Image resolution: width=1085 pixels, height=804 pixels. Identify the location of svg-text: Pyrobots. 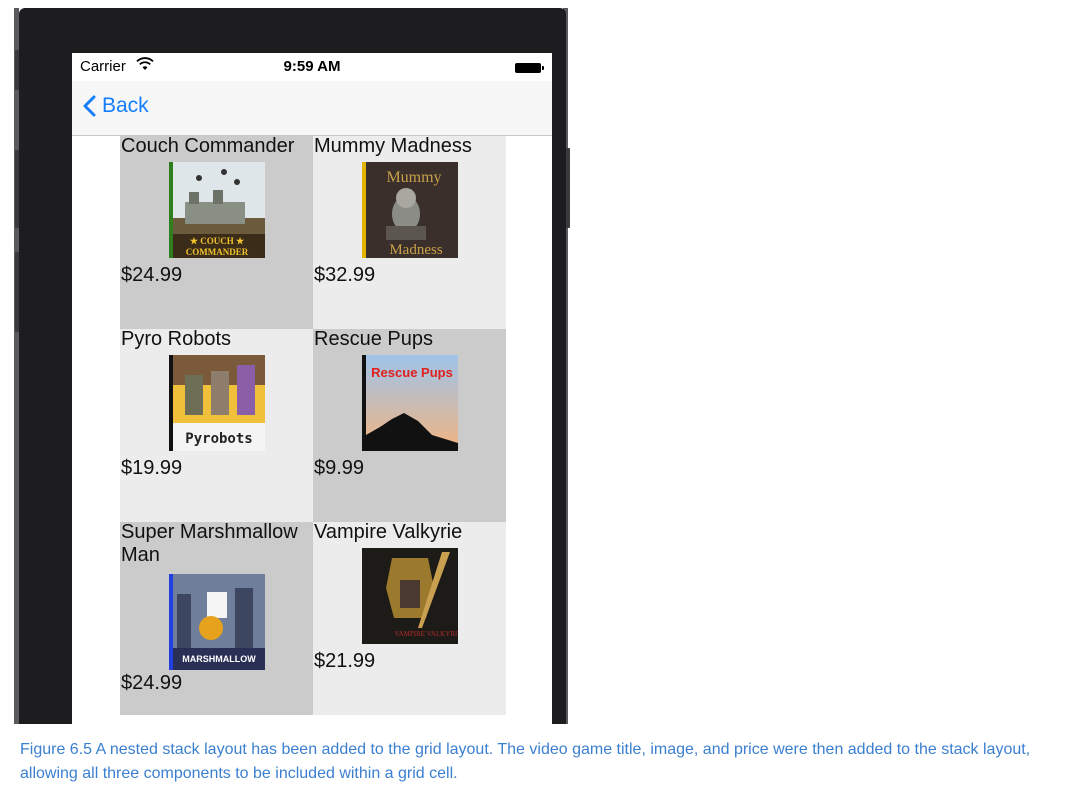
(218, 439).